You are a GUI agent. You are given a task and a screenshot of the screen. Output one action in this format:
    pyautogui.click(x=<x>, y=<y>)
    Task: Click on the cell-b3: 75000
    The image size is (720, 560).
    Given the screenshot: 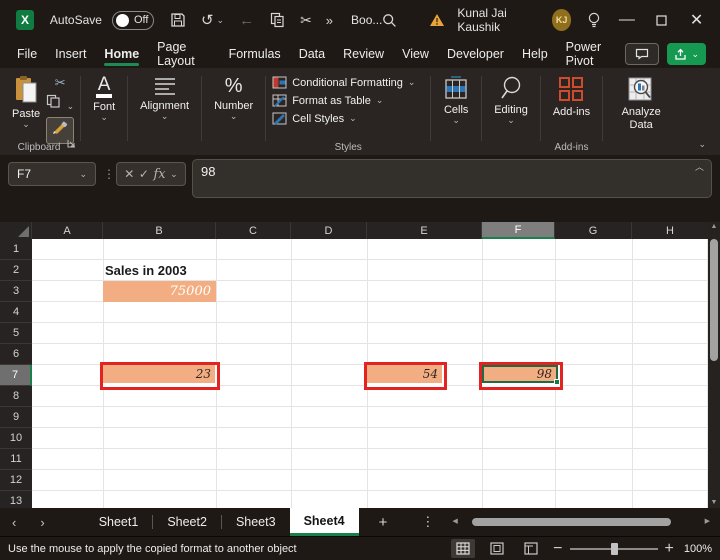 What is the action you would take?
    pyautogui.click(x=159, y=291)
    